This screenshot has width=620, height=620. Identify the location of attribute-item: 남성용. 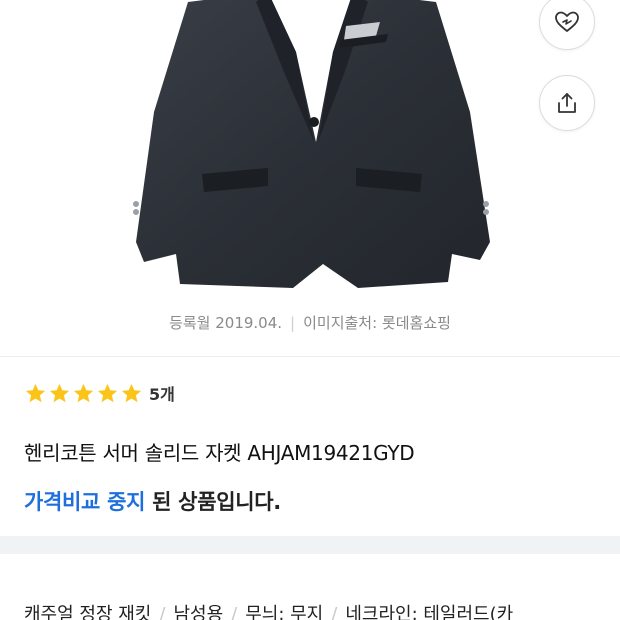
(198, 612).